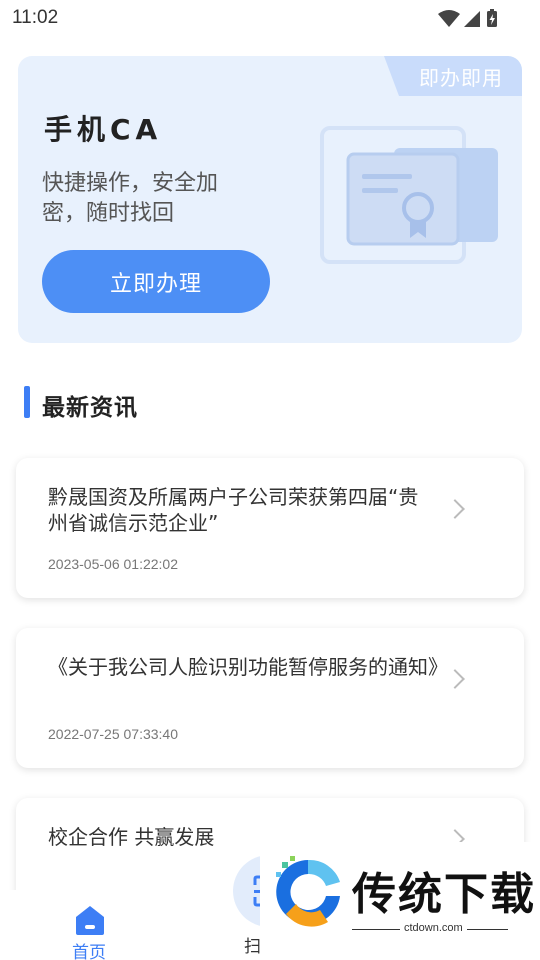  Describe the element at coordinates (449, 18) in the screenshot. I see `wifi-icon` at that location.